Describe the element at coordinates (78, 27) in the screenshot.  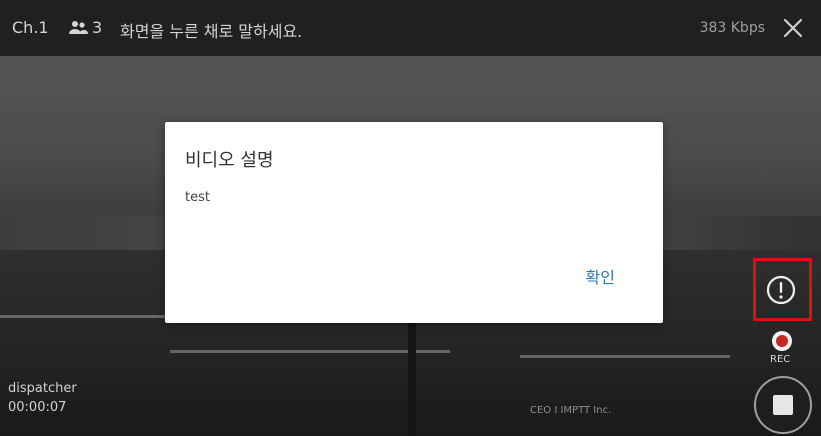
I see `users-icon` at that location.